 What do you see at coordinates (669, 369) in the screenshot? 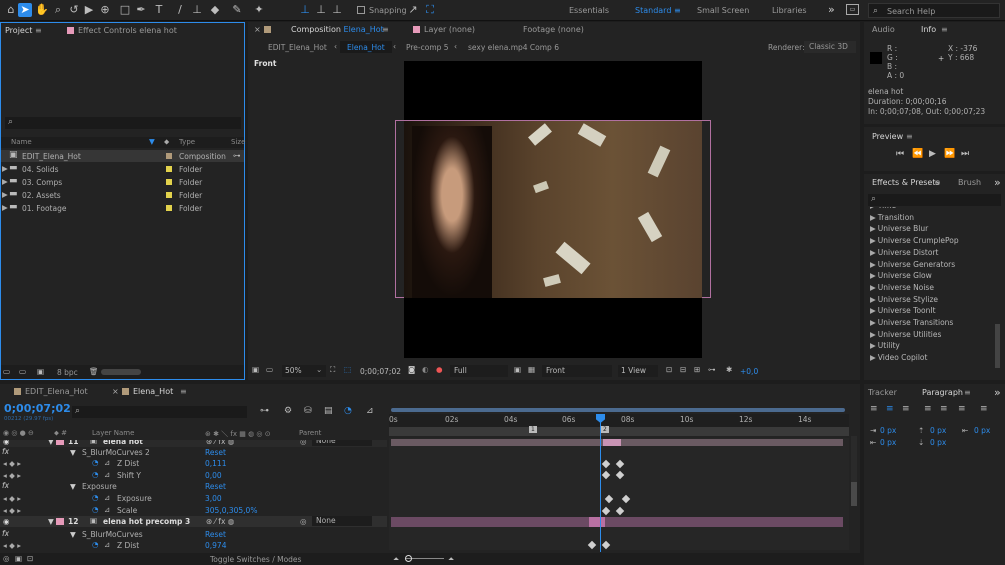
I see `toggle-pixel-aspect-icon: ⊡` at bounding box center [669, 369].